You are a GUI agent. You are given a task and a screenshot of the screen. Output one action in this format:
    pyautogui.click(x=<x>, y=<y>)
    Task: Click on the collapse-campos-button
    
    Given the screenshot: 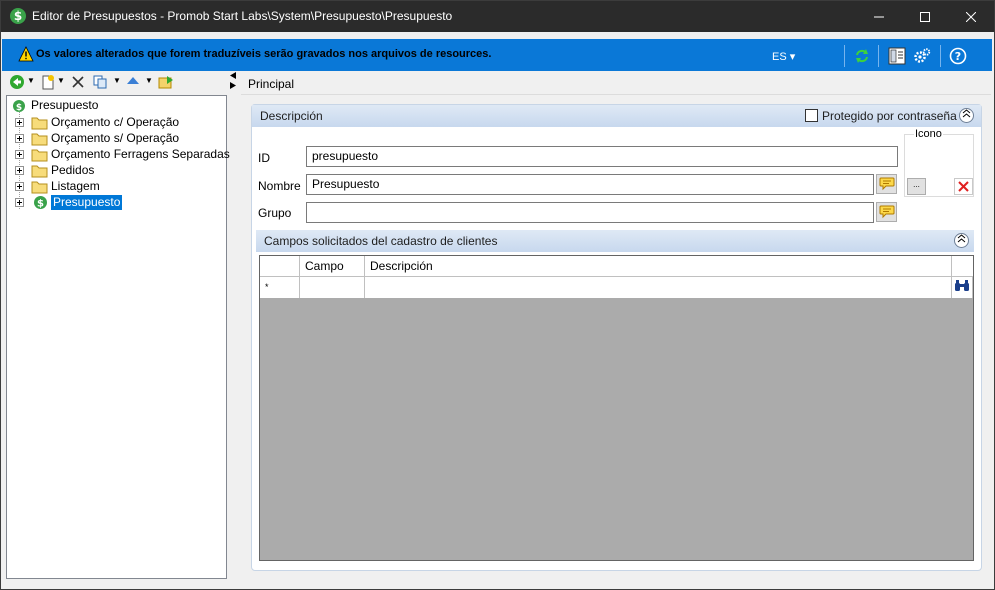 What is the action you would take?
    pyautogui.click(x=961, y=240)
    